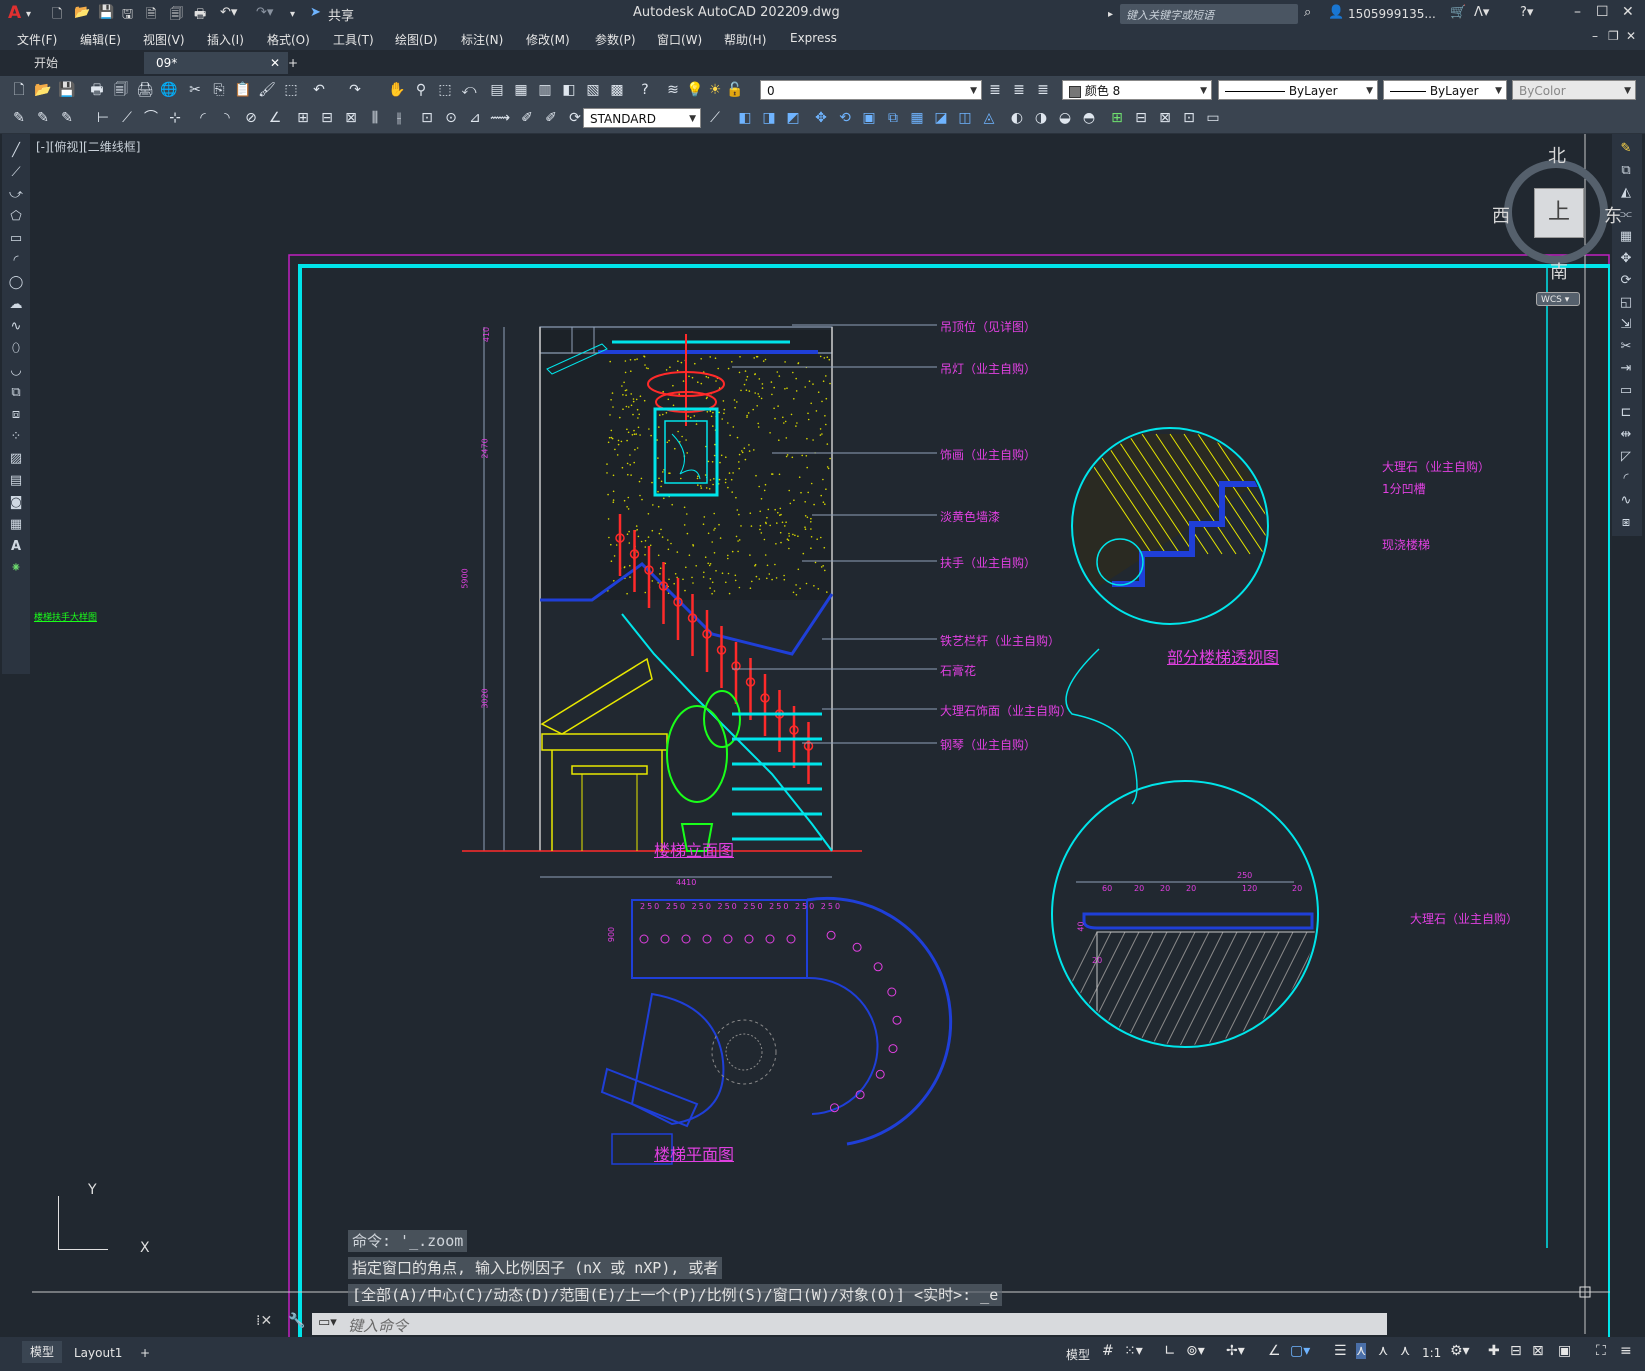 The image size is (1645, 1371). What do you see at coordinates (1383, 1351) in the screenshot?
I see `auto-scale-icon: ⋏` at bounding box center [1383, 1351].